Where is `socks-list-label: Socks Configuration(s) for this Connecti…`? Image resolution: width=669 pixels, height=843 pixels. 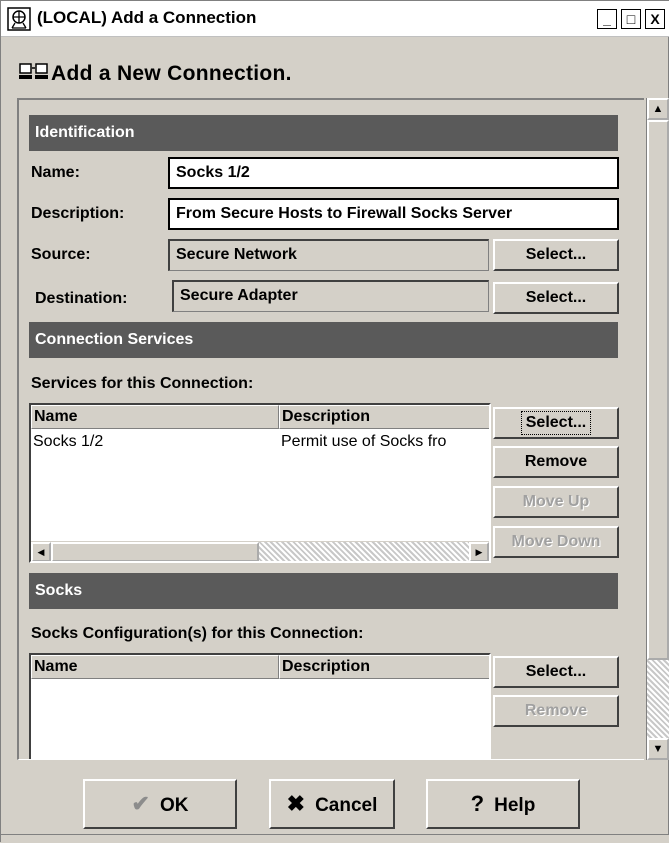 socks-list-label: Socks Configuration(s) for this Connecti… is located at coordinates (197, 633).